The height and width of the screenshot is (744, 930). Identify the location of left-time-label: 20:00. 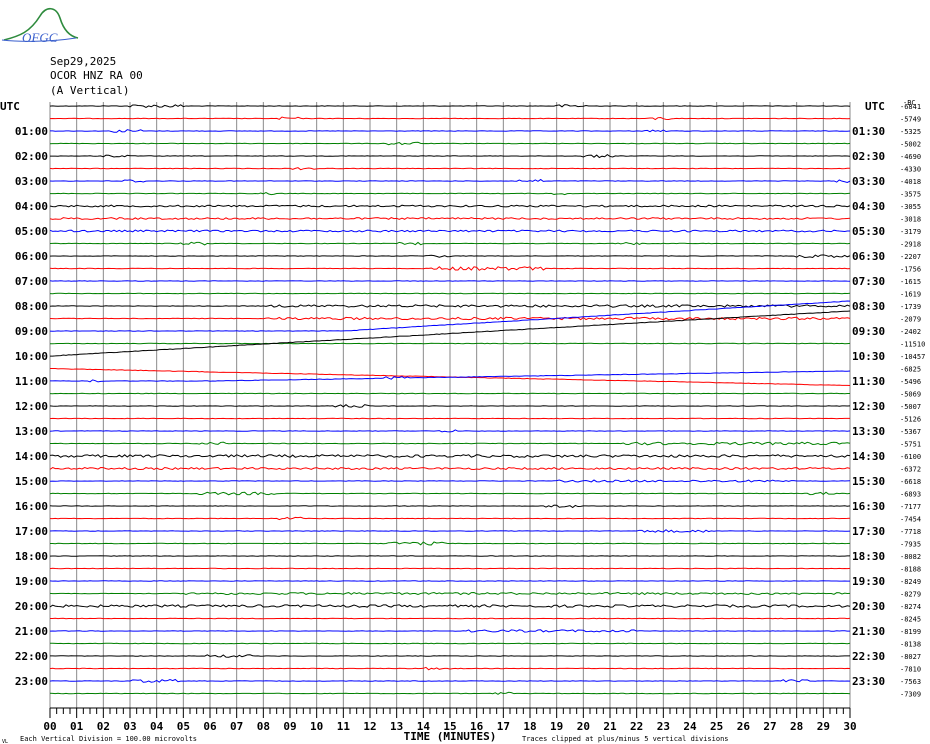
(31, 606).